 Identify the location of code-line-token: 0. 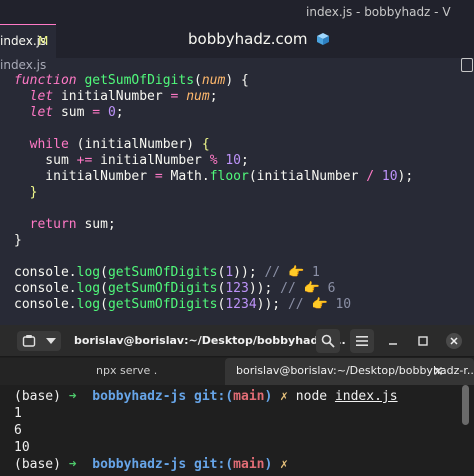
(111, 112).